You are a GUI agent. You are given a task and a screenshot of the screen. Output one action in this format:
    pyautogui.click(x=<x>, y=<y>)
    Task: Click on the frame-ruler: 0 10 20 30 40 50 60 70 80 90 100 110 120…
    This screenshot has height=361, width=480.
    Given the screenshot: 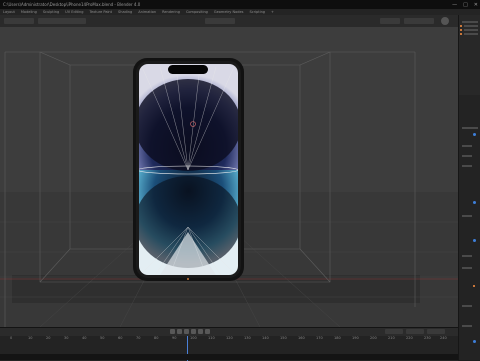 What is the action you would take?
    pyautogui.click(x=229, y=339)
    